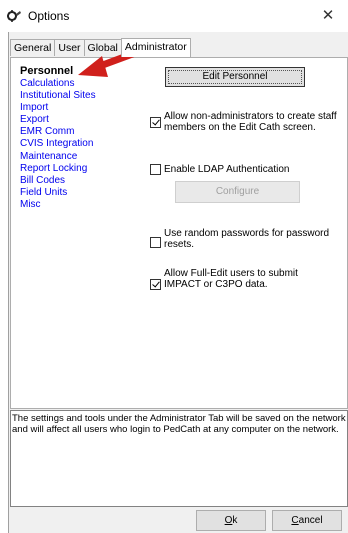 The height and width of the screenshot is (533, 348). Describe the element at coordinates (227, 169) in the screenshot. I see `enable-ldap-label: Enable LDAP Authentication` at that location.